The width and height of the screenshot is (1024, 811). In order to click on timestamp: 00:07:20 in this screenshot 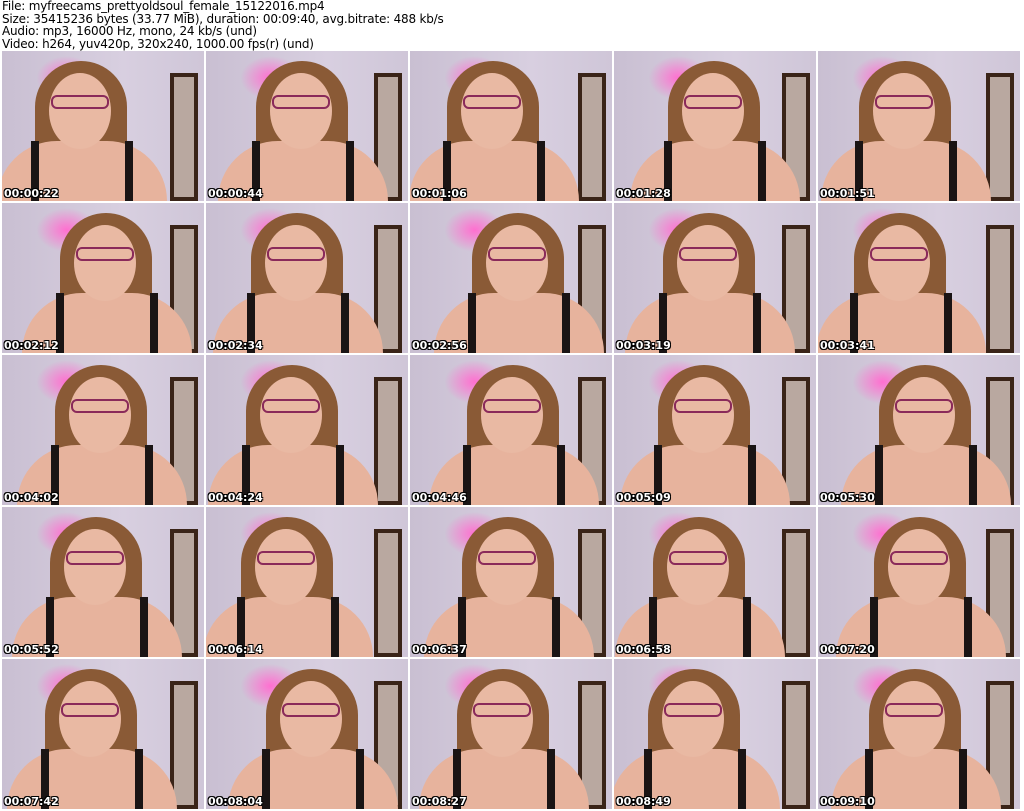, I will do `click(847, 649)`.